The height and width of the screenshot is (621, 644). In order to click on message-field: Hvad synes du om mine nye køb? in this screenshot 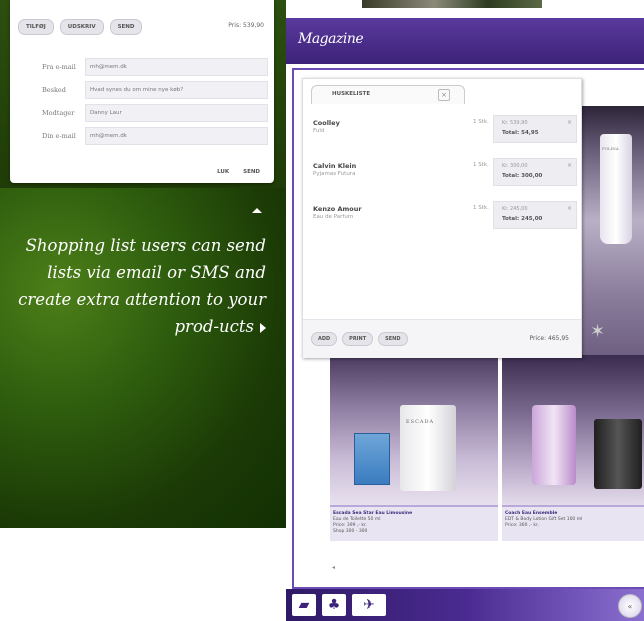, I will do `click(176, 89)`.